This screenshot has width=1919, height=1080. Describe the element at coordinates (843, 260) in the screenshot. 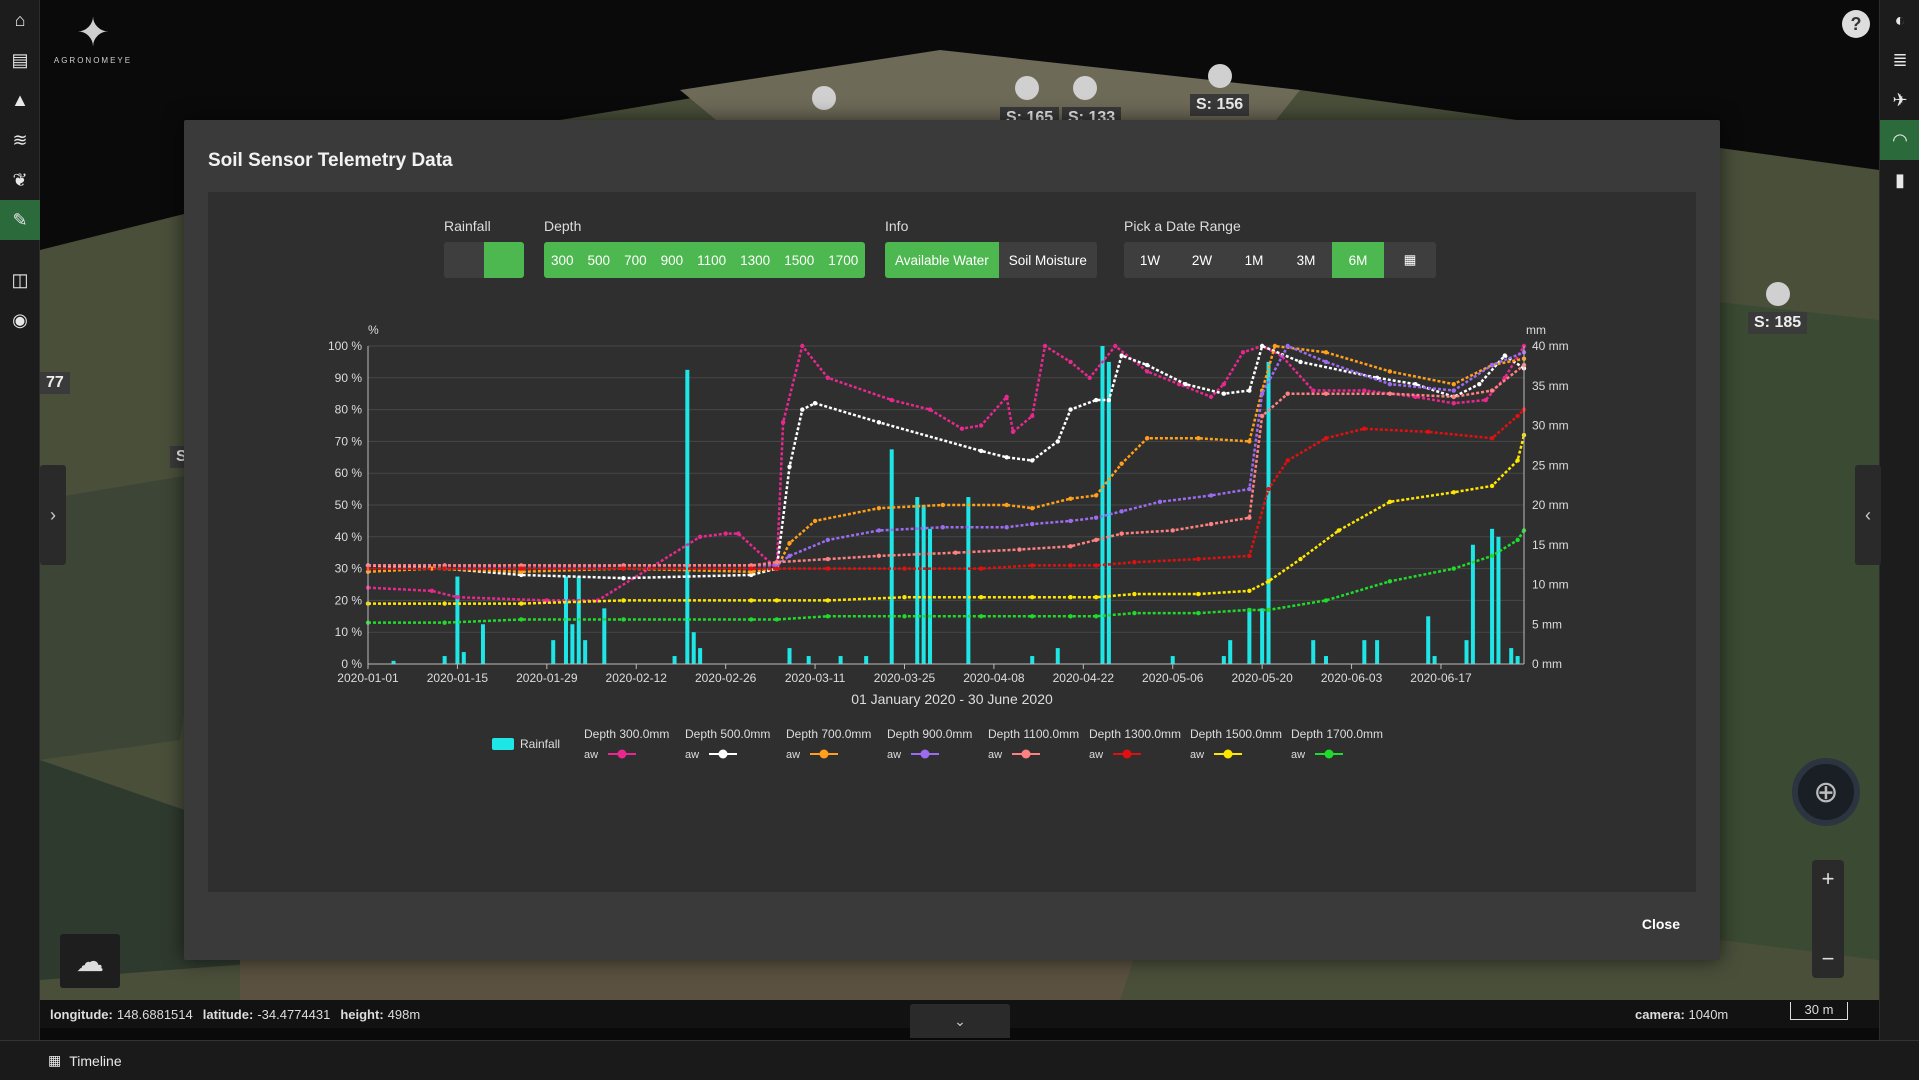

I see `depth-button-1700: 1700` at that location.